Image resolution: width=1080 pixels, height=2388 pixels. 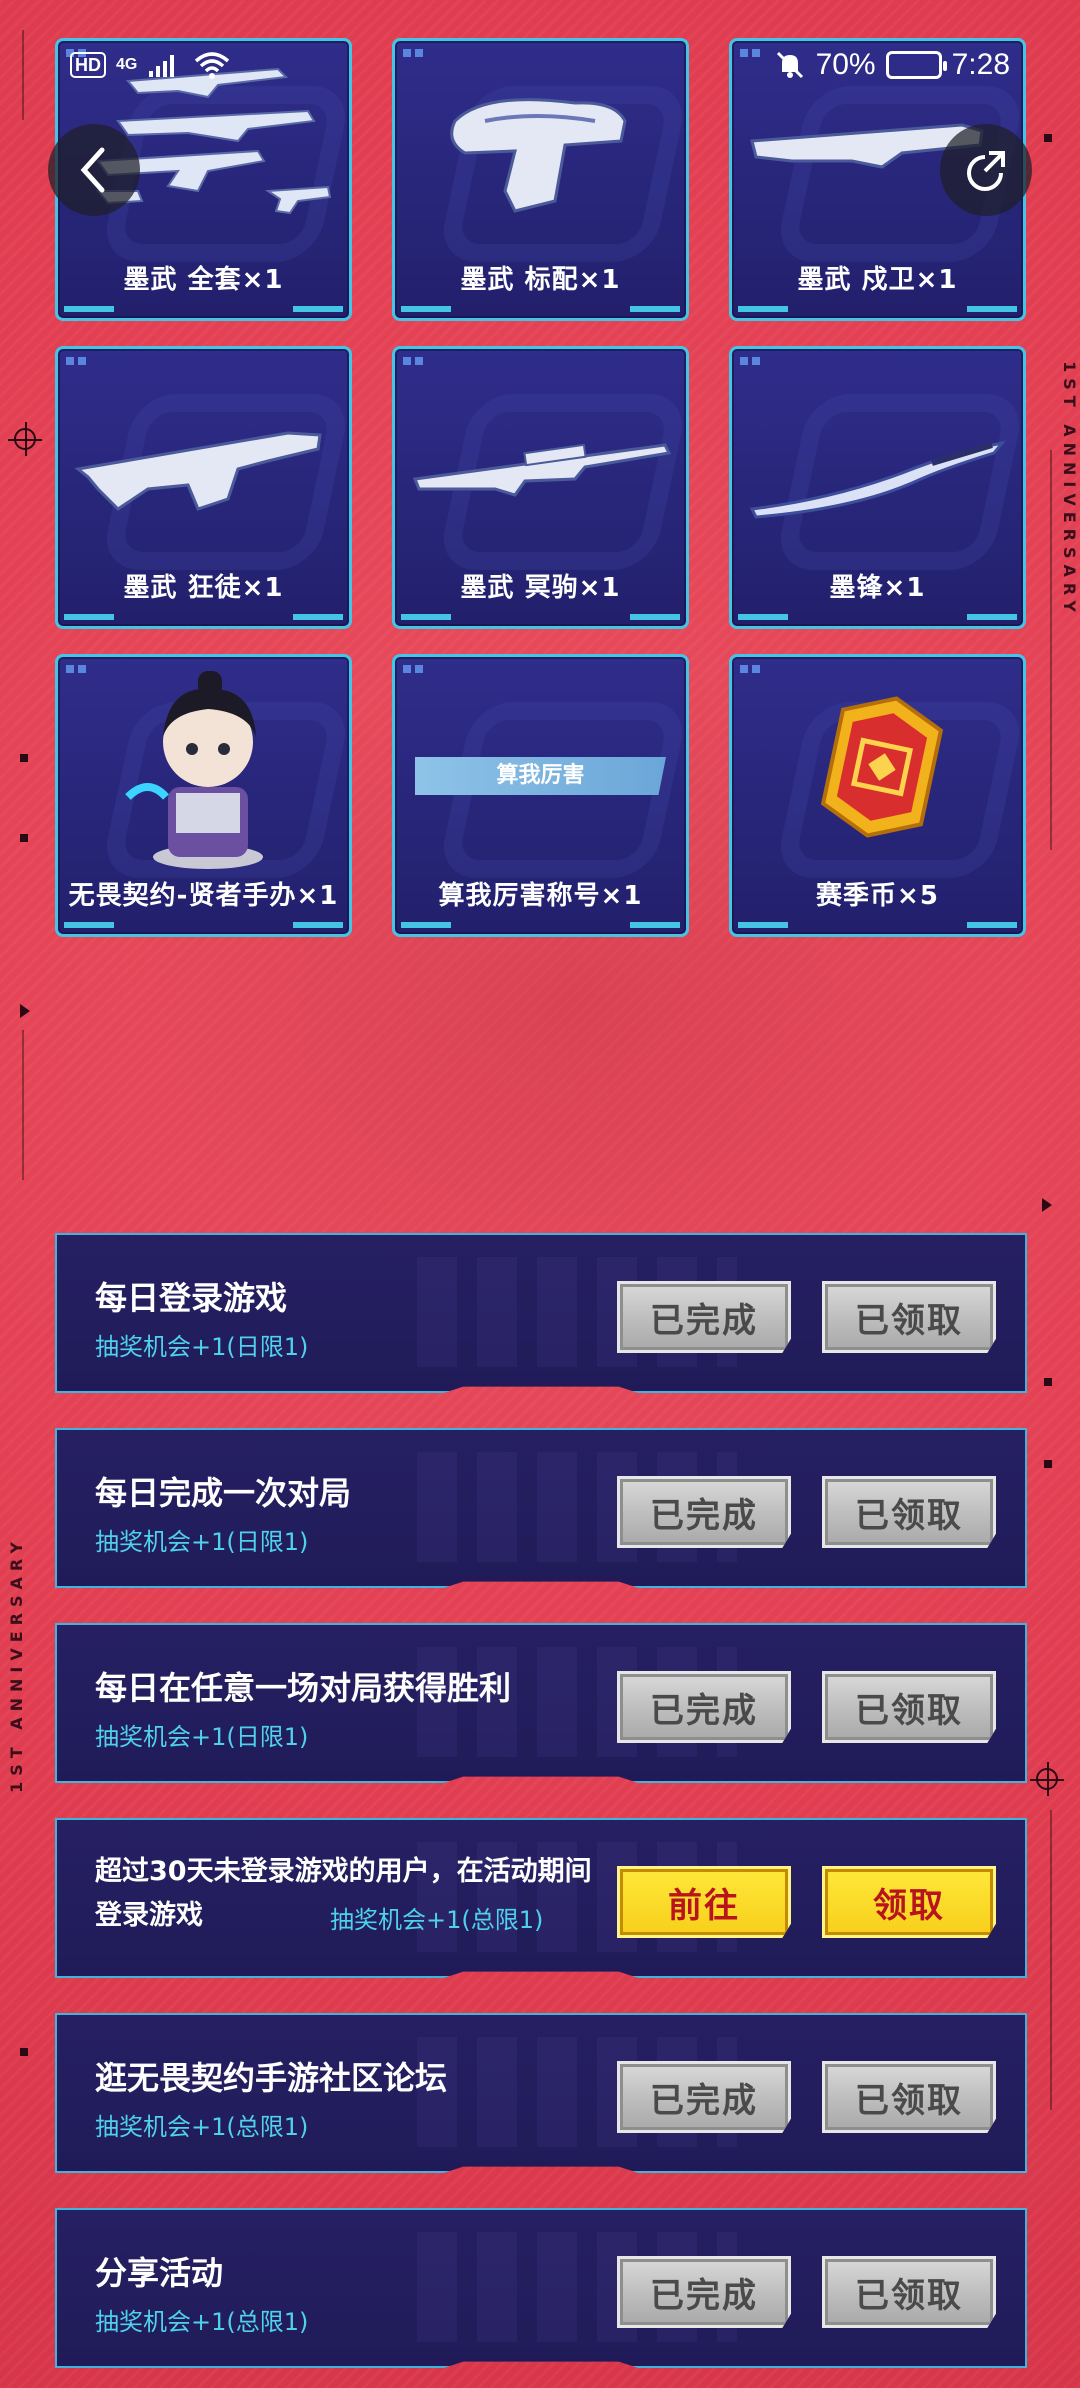 What do you see at coordinates (540, 588) in the screenshot?
I see `reward-label: 墨武 冥驹×1` at bounding box center [540, 588].